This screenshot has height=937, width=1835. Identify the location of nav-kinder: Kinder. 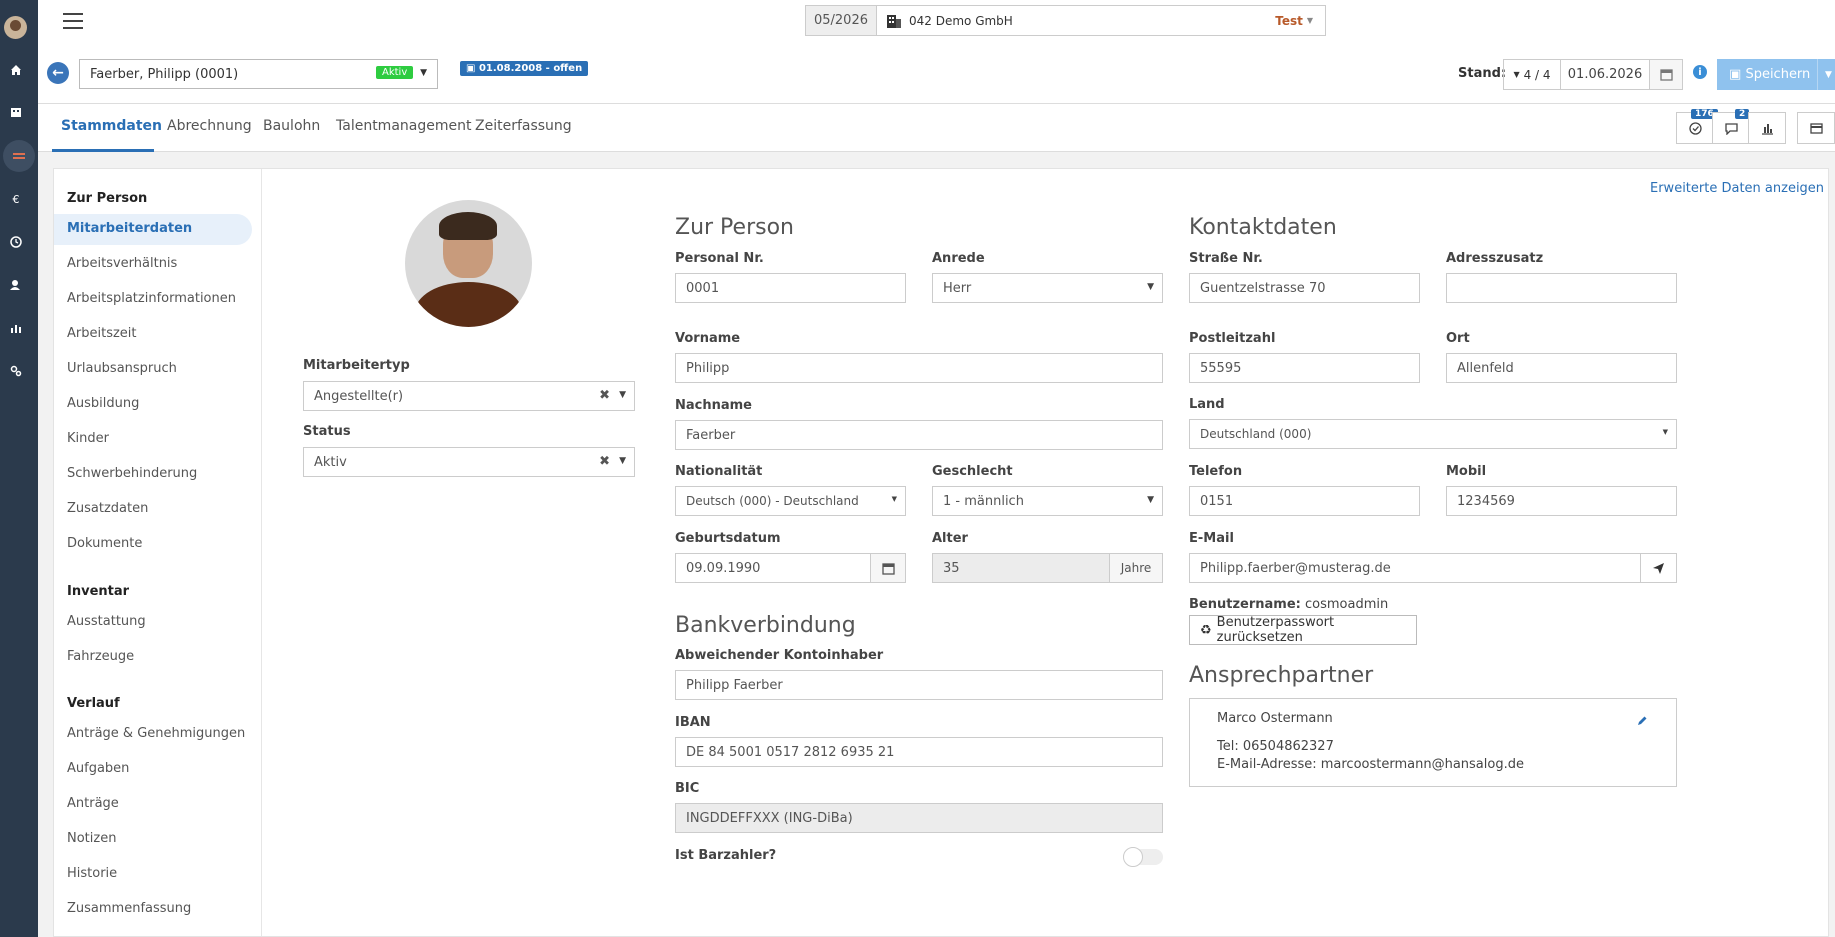
(88, 438).